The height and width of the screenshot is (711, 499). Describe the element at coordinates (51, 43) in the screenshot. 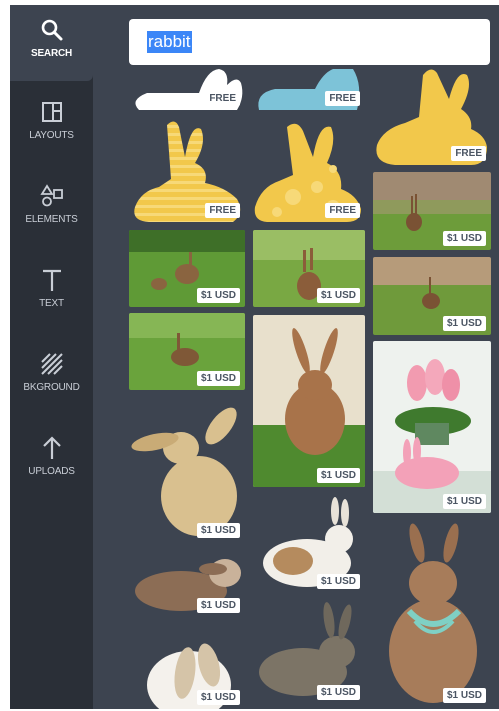

I see `sidebar-item-search: SEARCH` at that location.